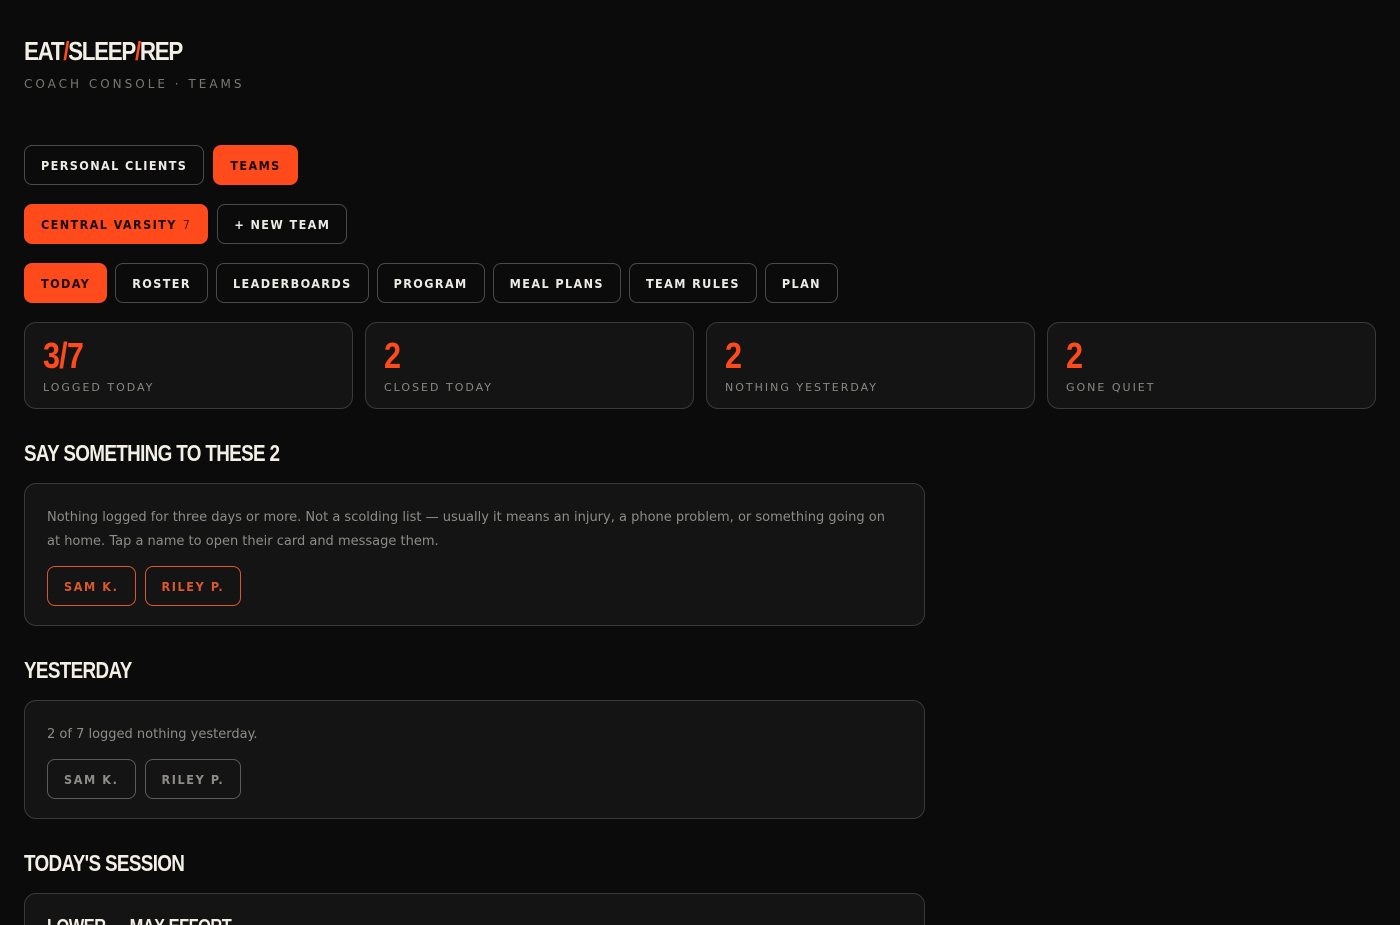 This screenshot has width=1400, height=925. I want to click on stat-logged-today: 3/7 LOGGED TODAY, so click(188, 365).